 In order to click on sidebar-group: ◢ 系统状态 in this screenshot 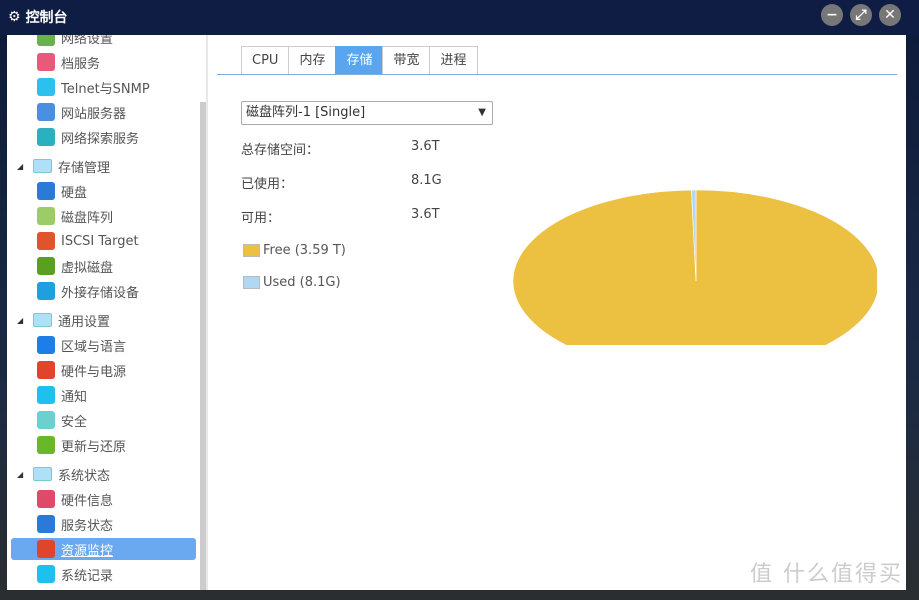, I will do `click(63, 474)`.